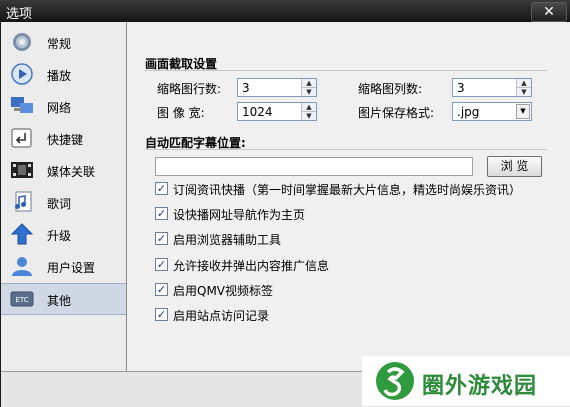 The image size is (570, 407). What do you see at coordinates (59, 76) in the screenshot?
I see `sidebar-item-label: 播放` at bounding box center [59, 76].